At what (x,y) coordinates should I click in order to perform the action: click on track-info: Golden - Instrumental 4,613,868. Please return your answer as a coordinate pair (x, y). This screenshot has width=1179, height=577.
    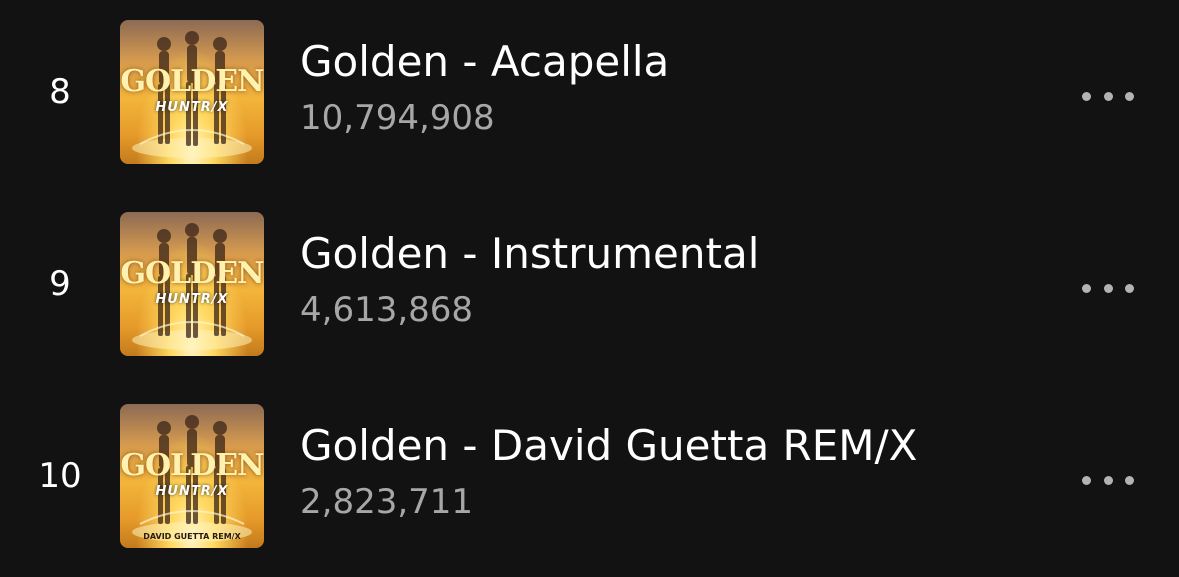
    Looking at the image, I should click on (660, 280).